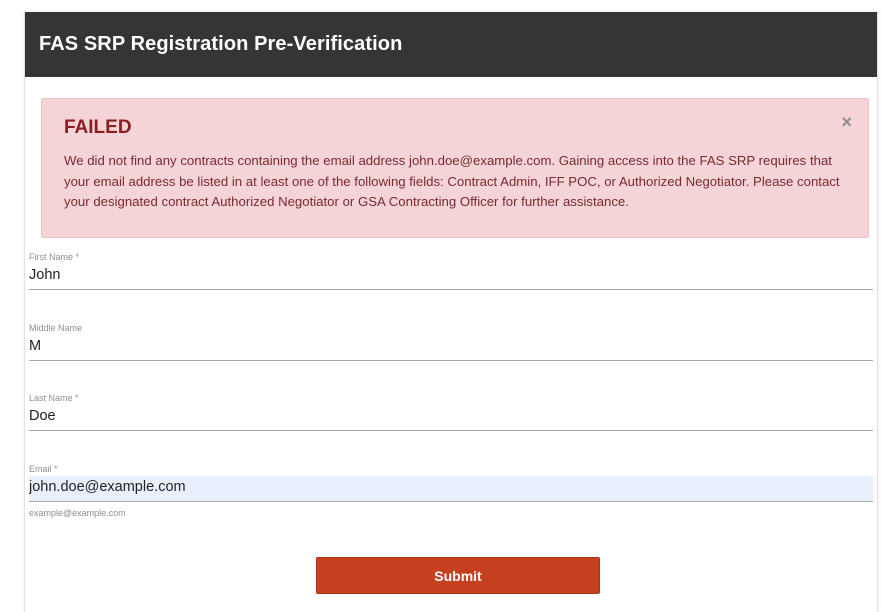 The image size is (881, 612). Describe the element at coordinates (98, 127) in the screenshot. I see `alert-title: FAILED` at that location.